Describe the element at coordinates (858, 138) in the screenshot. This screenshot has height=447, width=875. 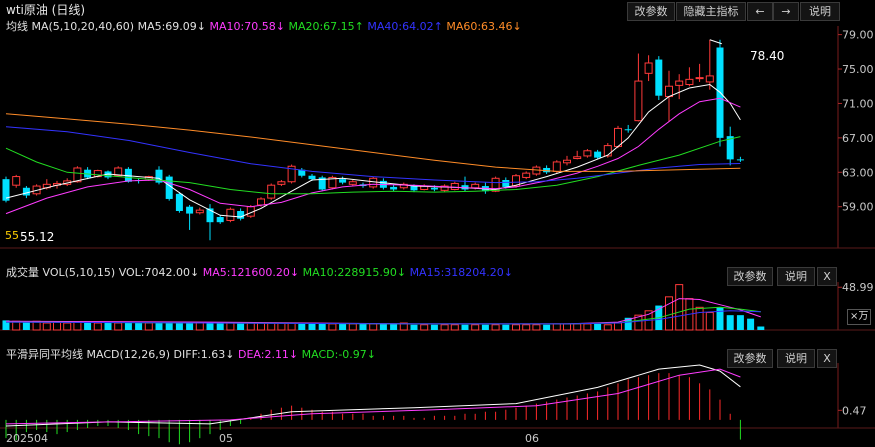
I see `price-tick-label: 67.00` at that location.